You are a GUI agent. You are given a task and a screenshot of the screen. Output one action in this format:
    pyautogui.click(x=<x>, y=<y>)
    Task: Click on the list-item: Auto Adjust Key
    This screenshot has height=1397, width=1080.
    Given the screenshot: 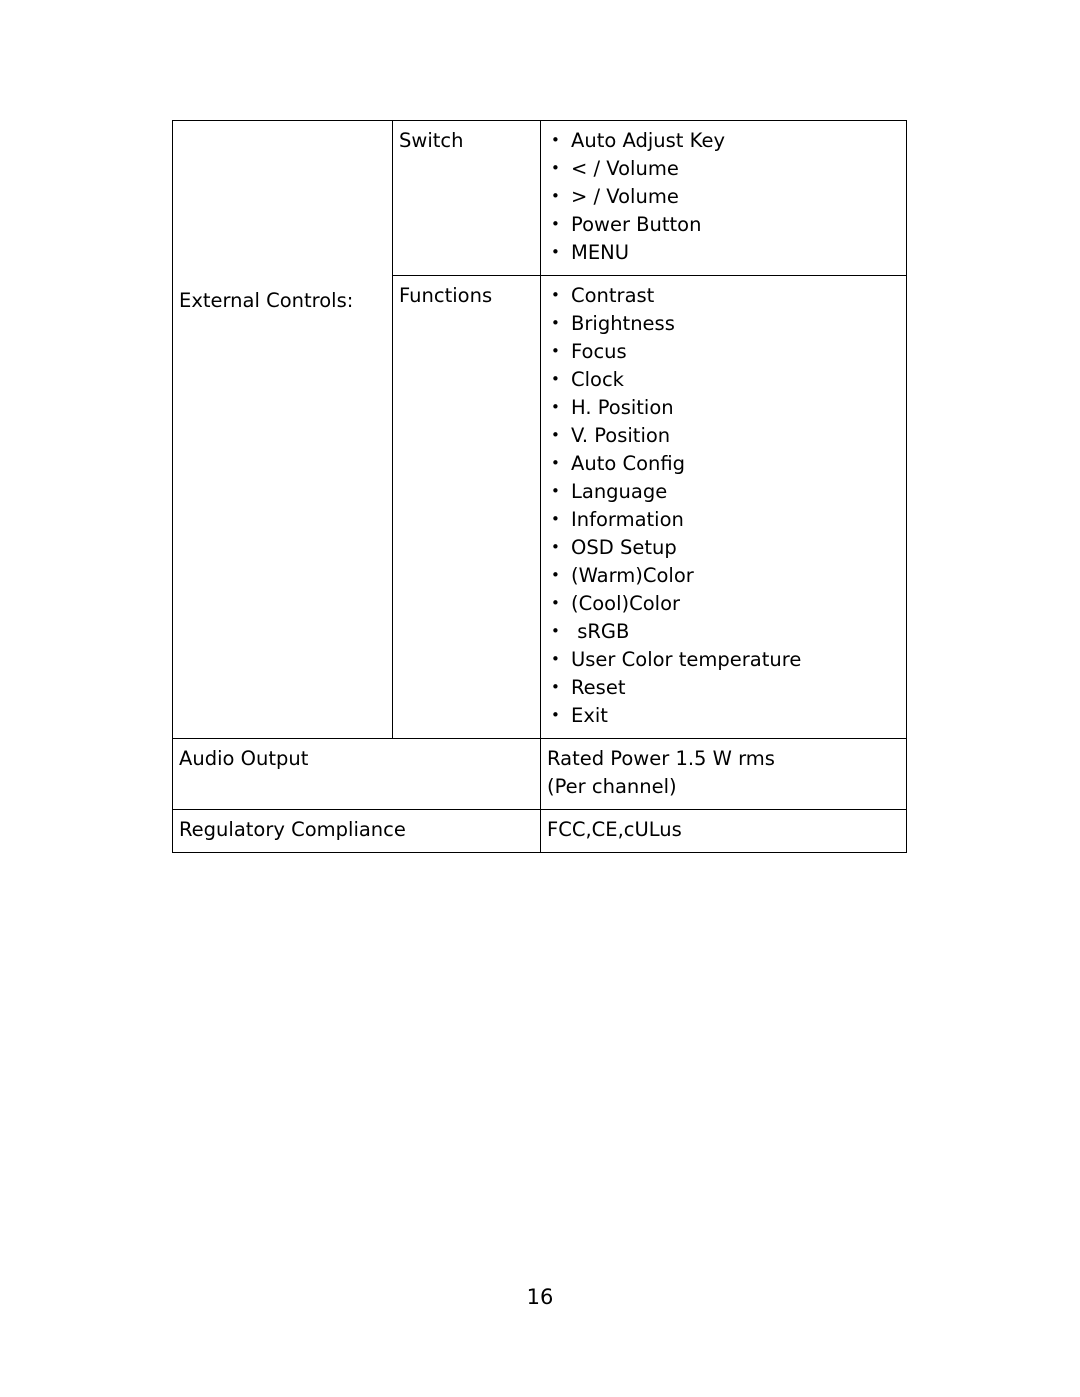 What is the action you would take?
    pyautogui.click(x=723, y=140)
    